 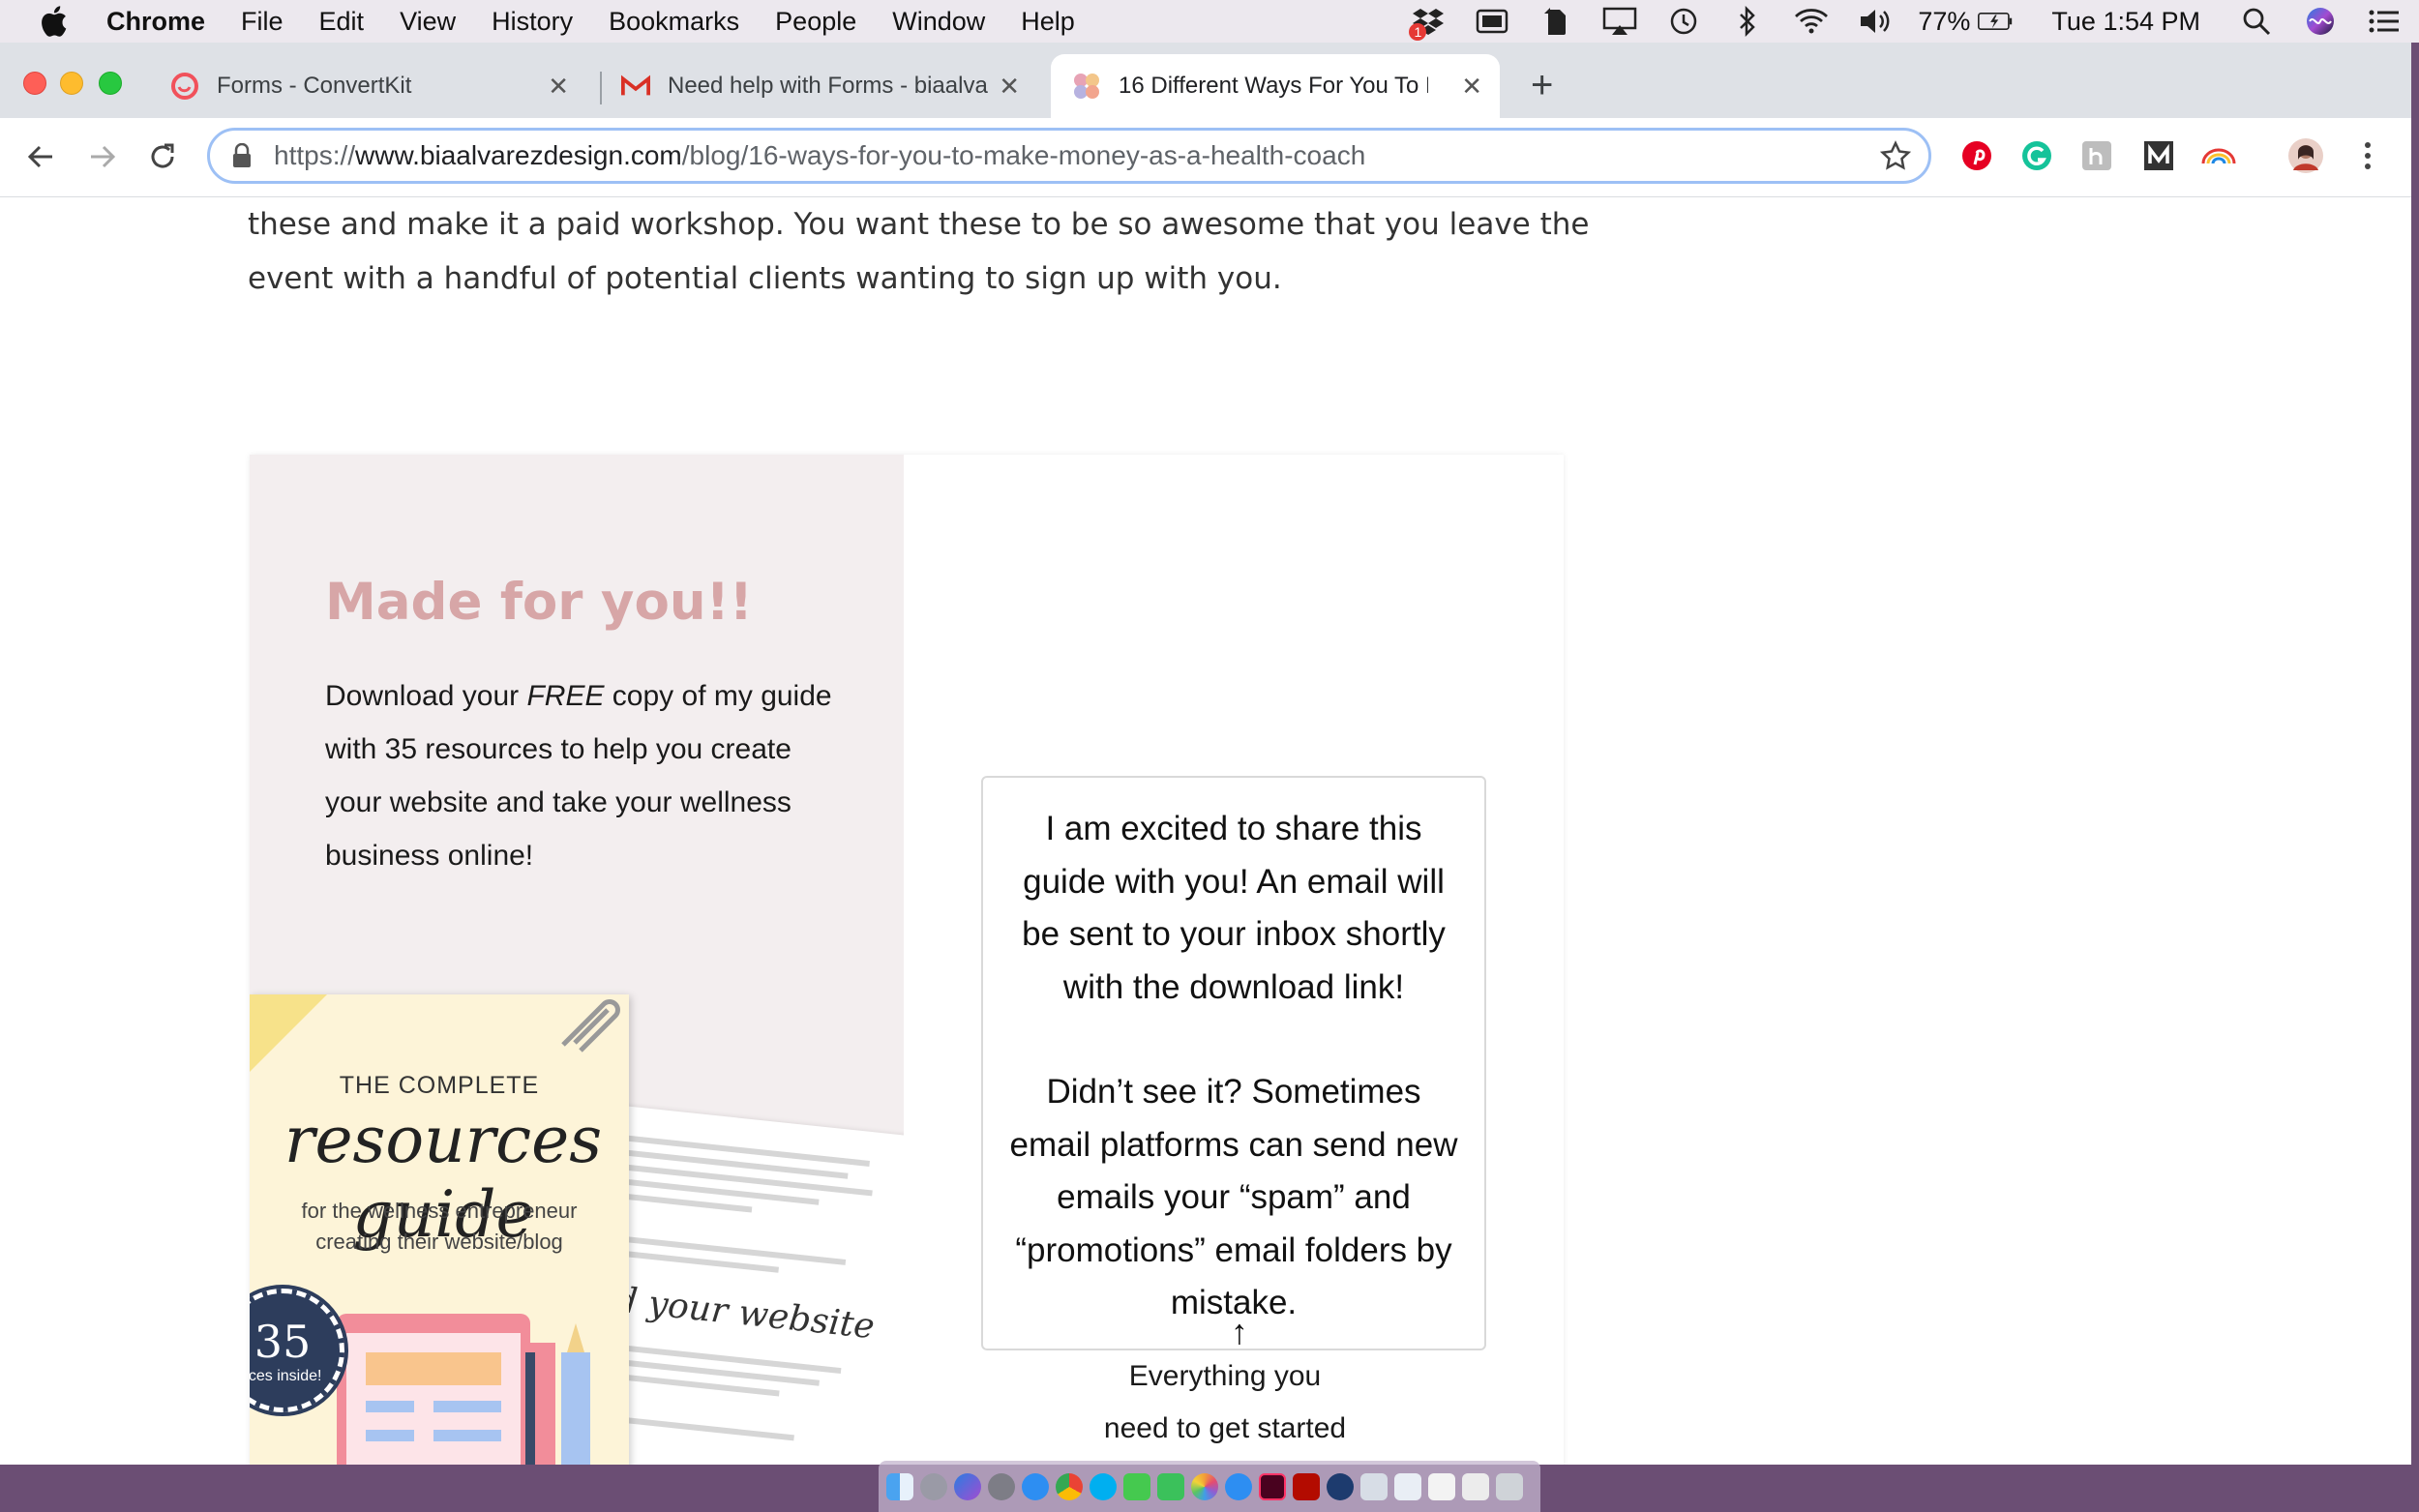 I want to click on menu-clock: Tue 1:54 PM, so click(x=2125, y=22).